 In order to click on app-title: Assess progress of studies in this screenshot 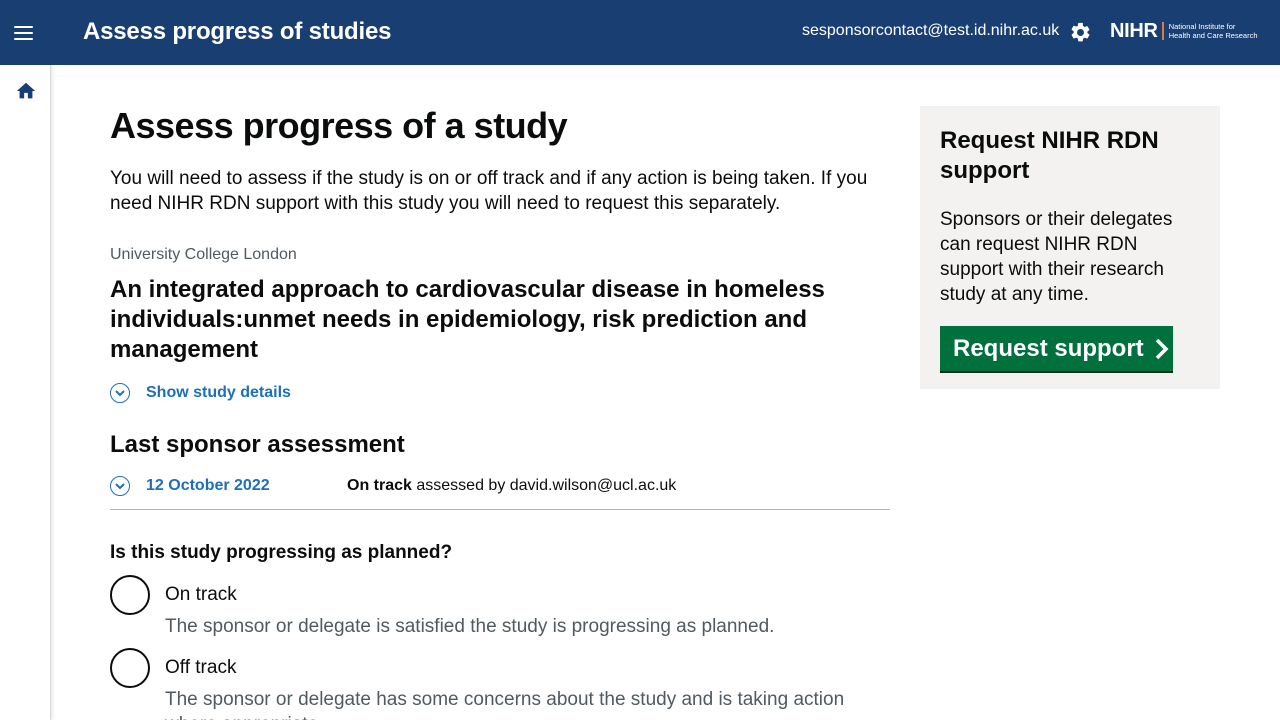, I will do `click(237, 31)`.